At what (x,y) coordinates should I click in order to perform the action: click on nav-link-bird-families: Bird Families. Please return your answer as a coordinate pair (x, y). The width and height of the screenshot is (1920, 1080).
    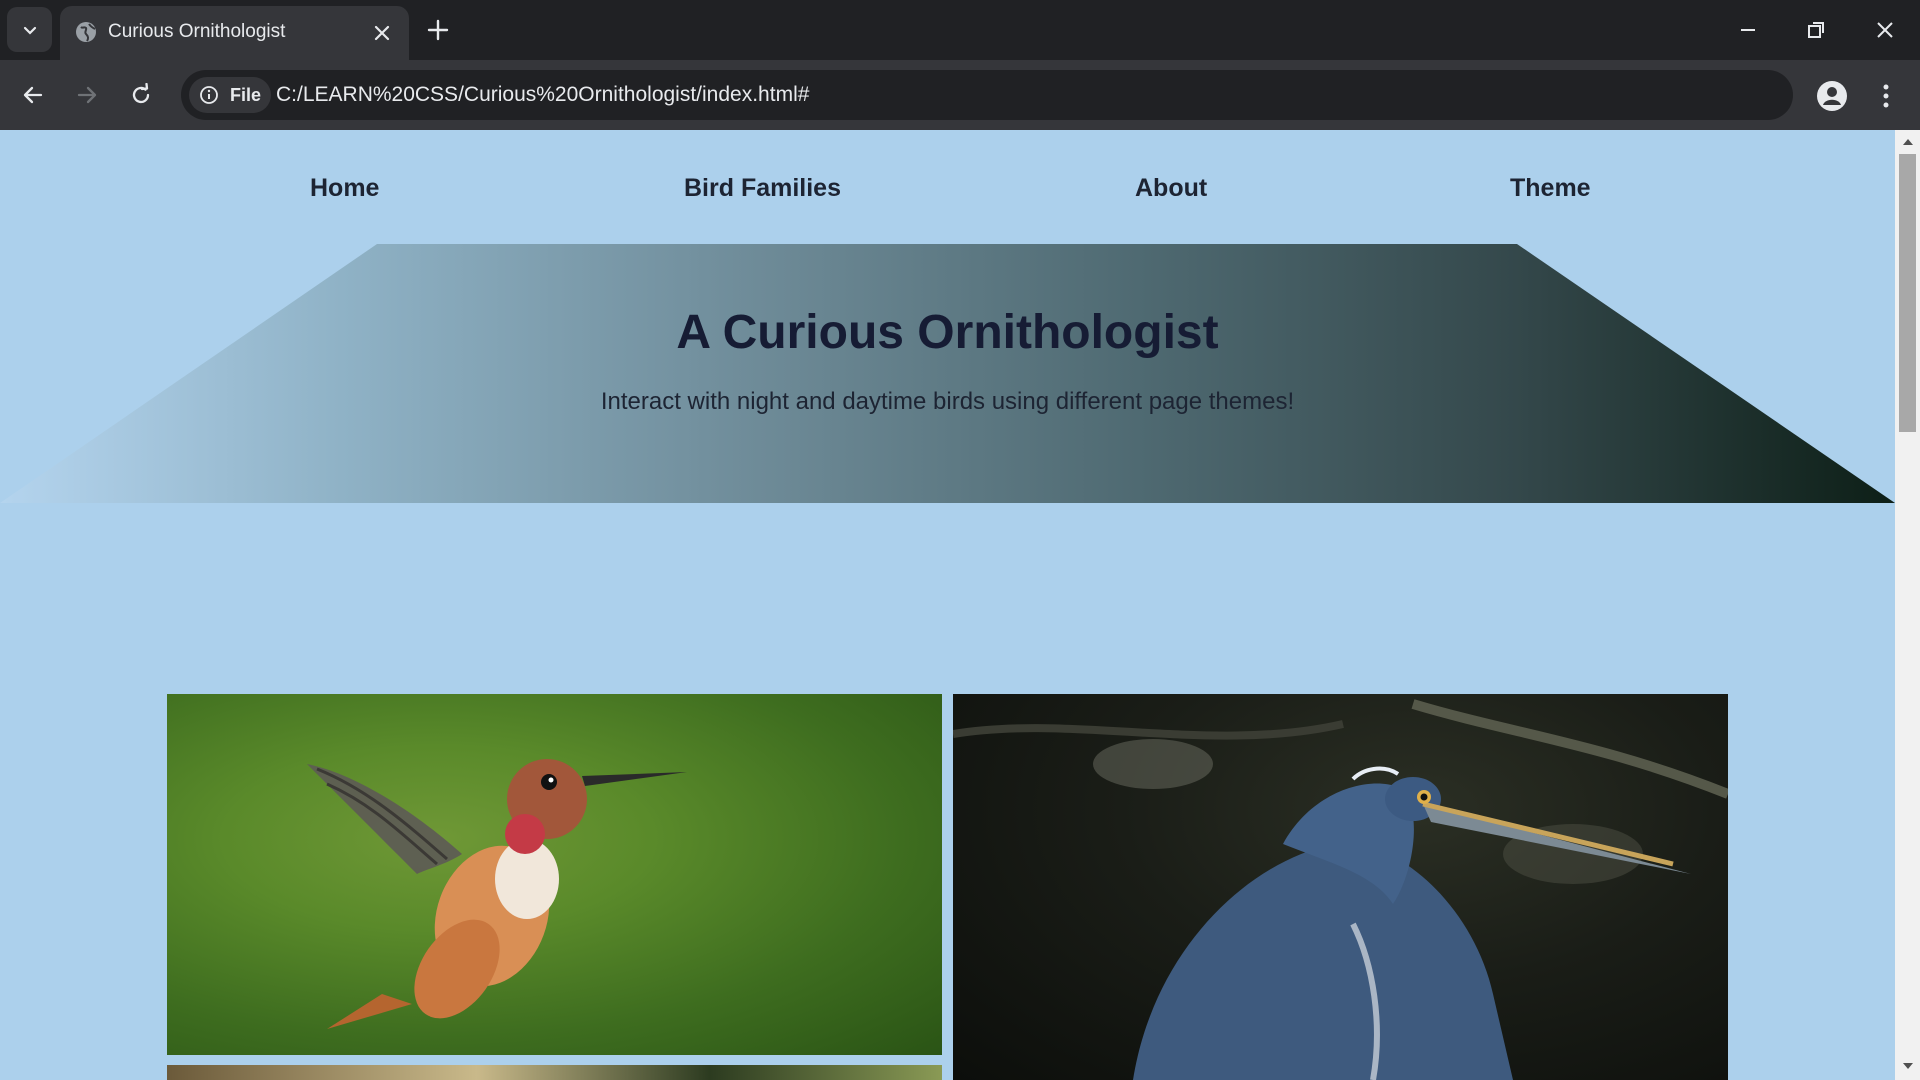
    Looking at the image, I should click on (762, 188).